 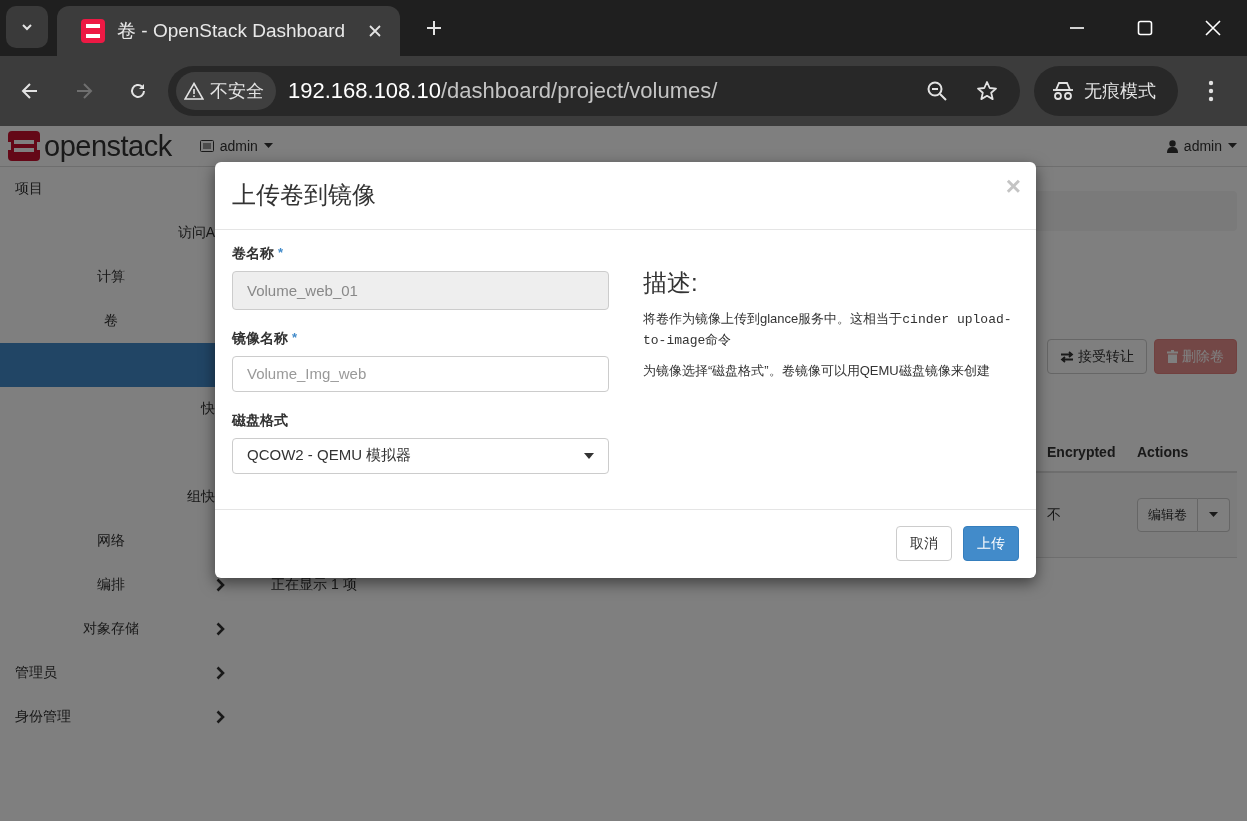 What do you see at coordinates (1097, 356) in the screenshot?
I see `transfer-button: 接受转让` at bounding box center [1097, 356].